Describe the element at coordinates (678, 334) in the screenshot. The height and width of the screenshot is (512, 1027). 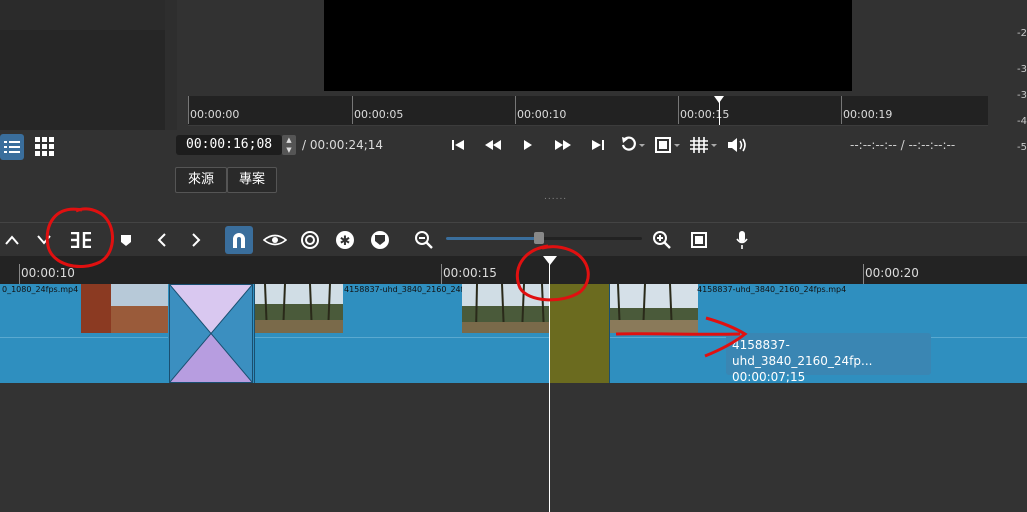
I see `annotation-arrow` at that location.